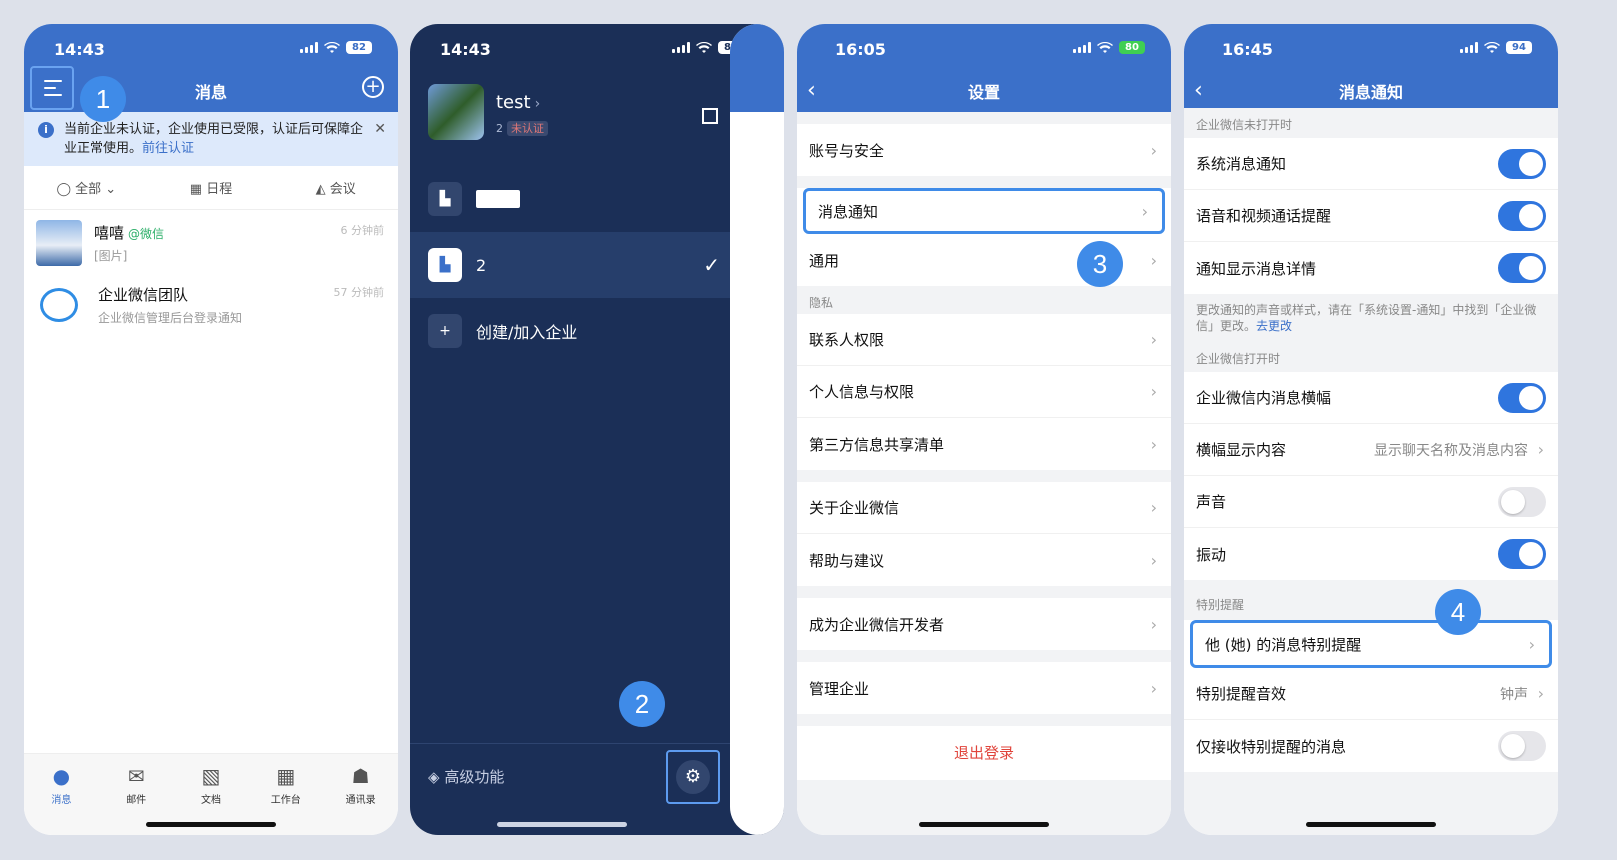 The height and width of the screenshot is (860, 1617). Describe the element at coordinates (373, 87) in the screenshot. I see `add-icon: +` at that location.